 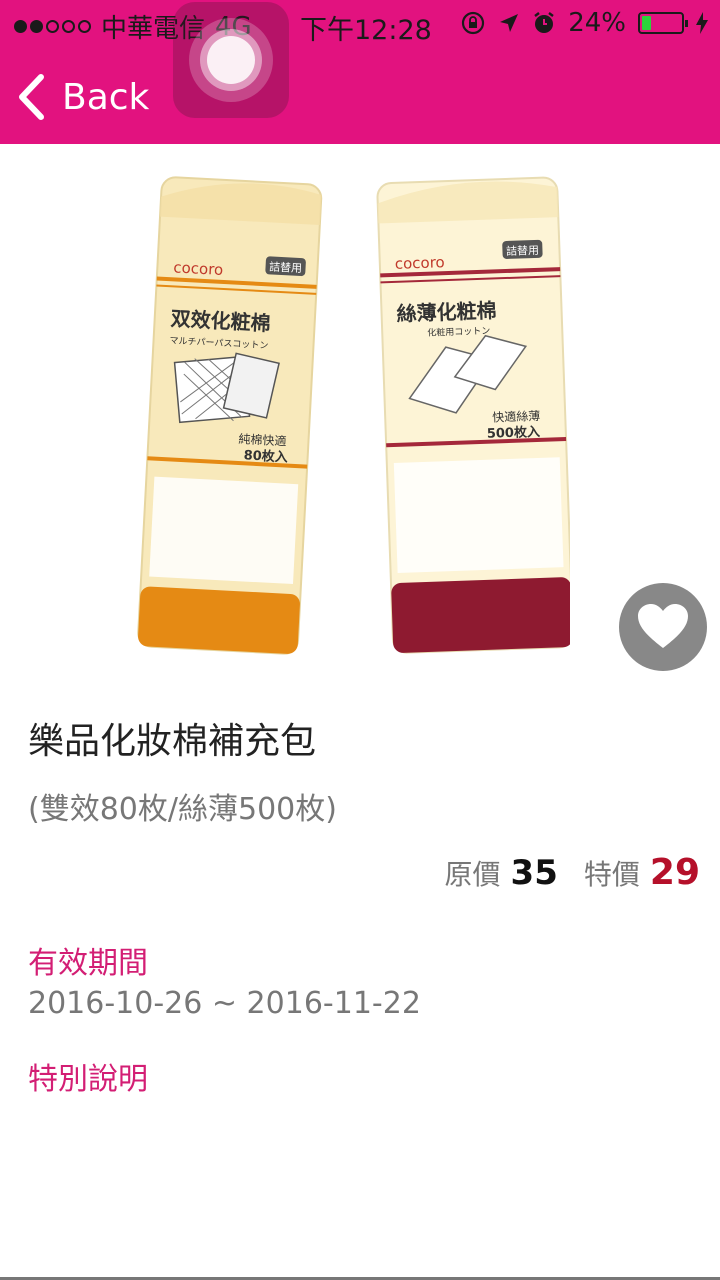 I want to click on sale-price-label: 特價, so click(x=611, y=874).